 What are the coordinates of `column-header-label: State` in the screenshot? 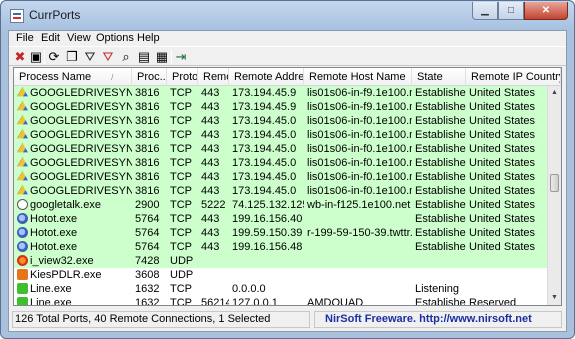 It's located at (430, 77).